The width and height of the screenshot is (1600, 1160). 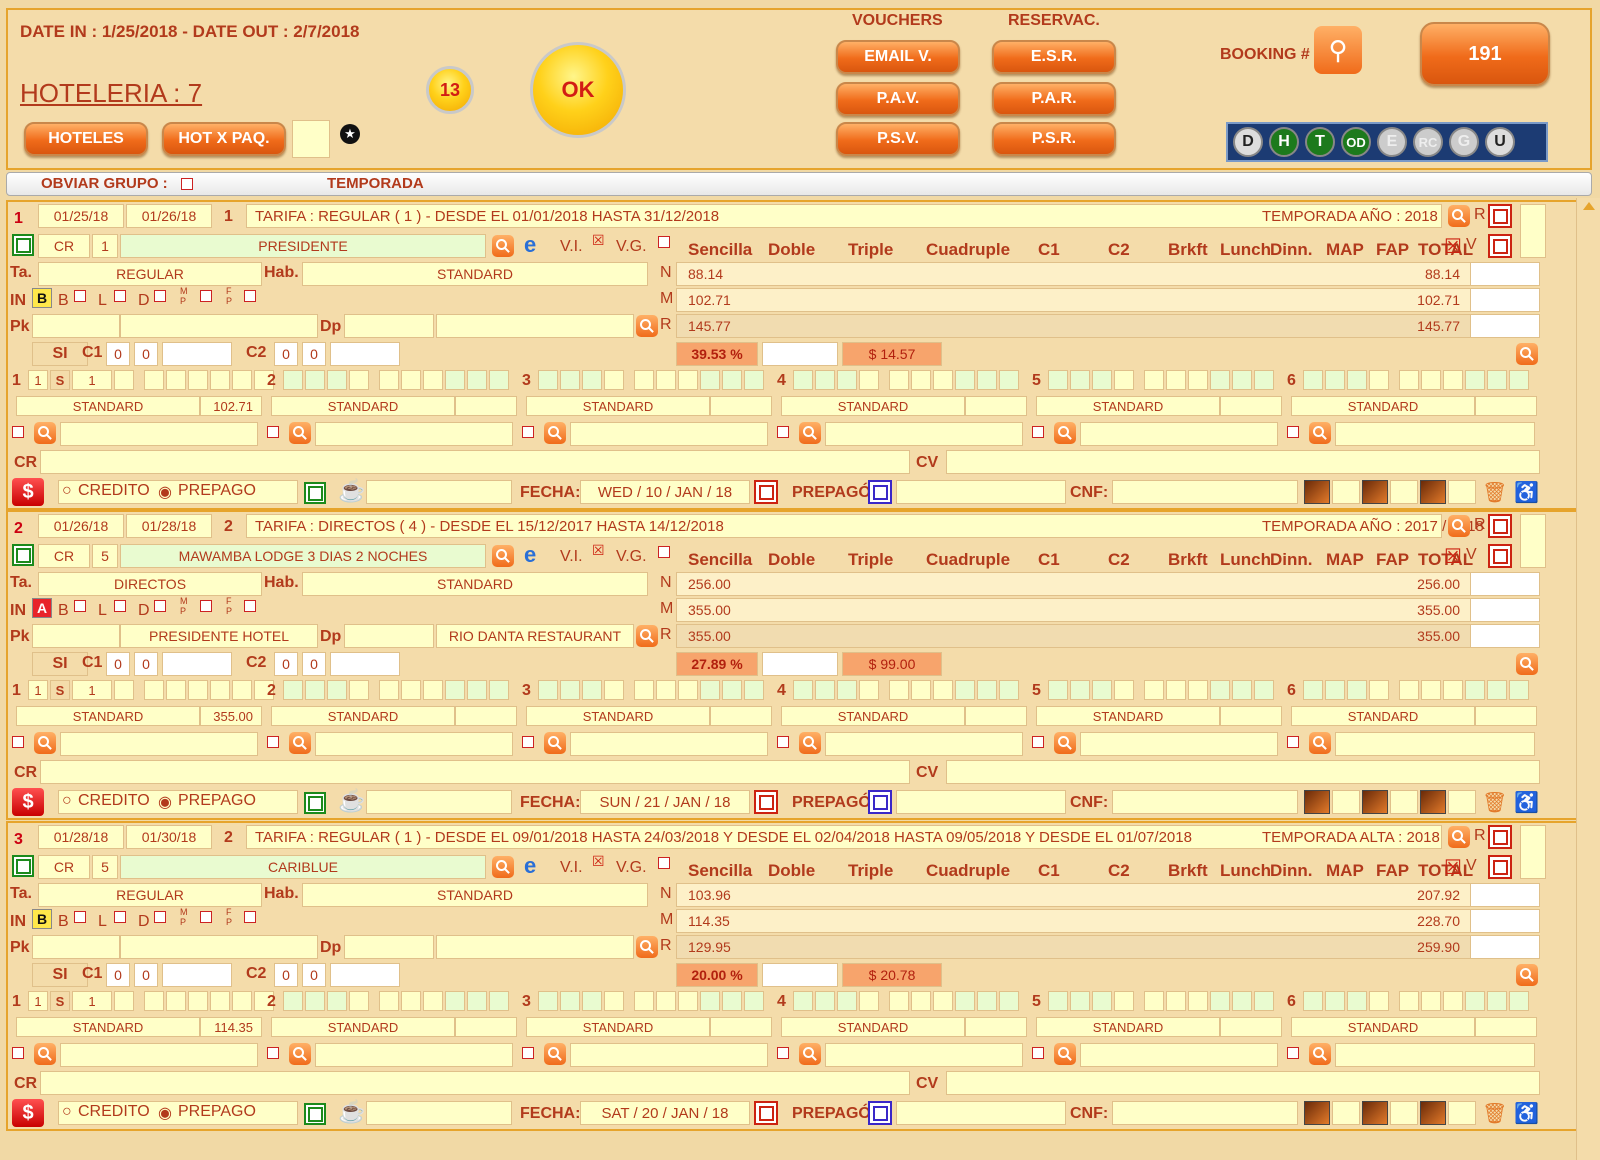 I want to click on person-icon: ♿, so click(x=1526, y=802).